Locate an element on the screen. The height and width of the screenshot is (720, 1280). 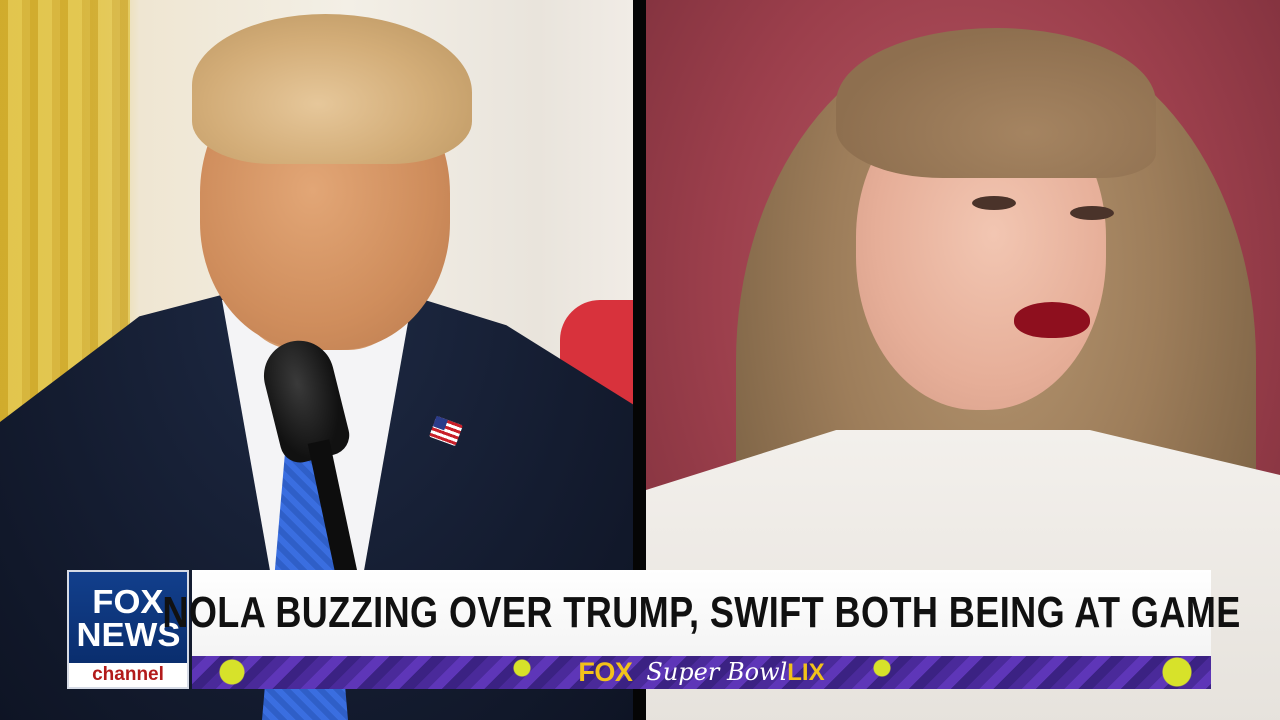
subject-bangs is located at coordinates (996, 103).